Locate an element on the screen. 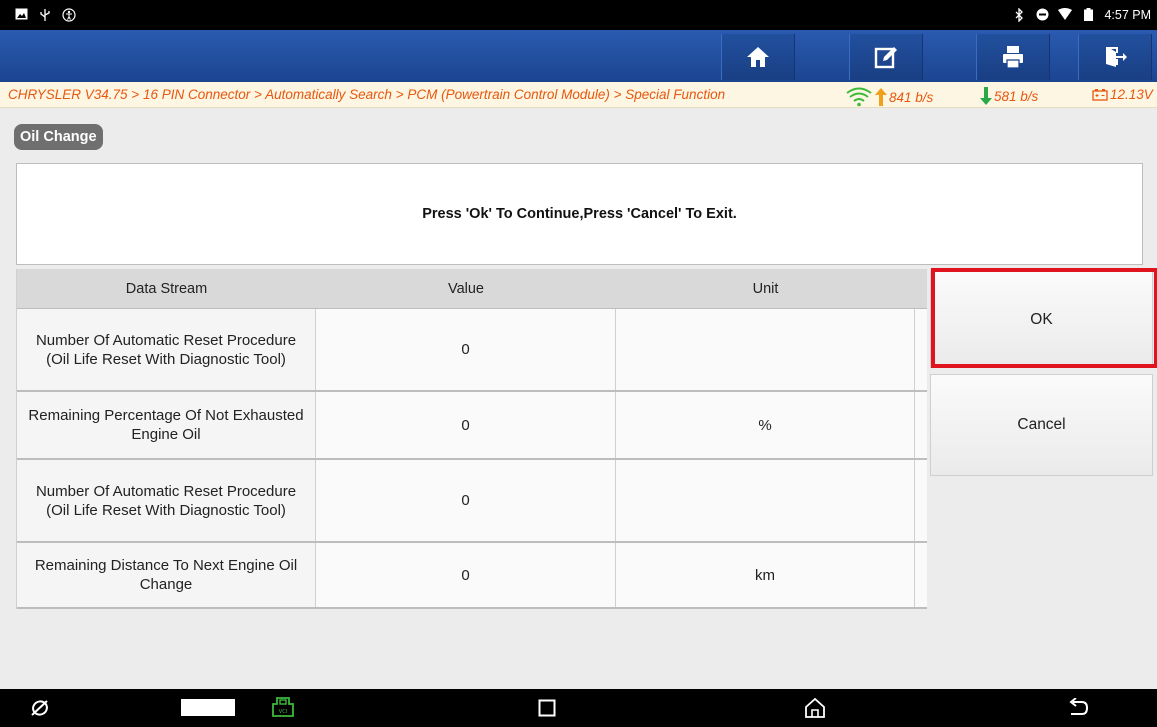 The image size is (1157, 727). data-stream-unit: % is located at coordinates (765, 425).